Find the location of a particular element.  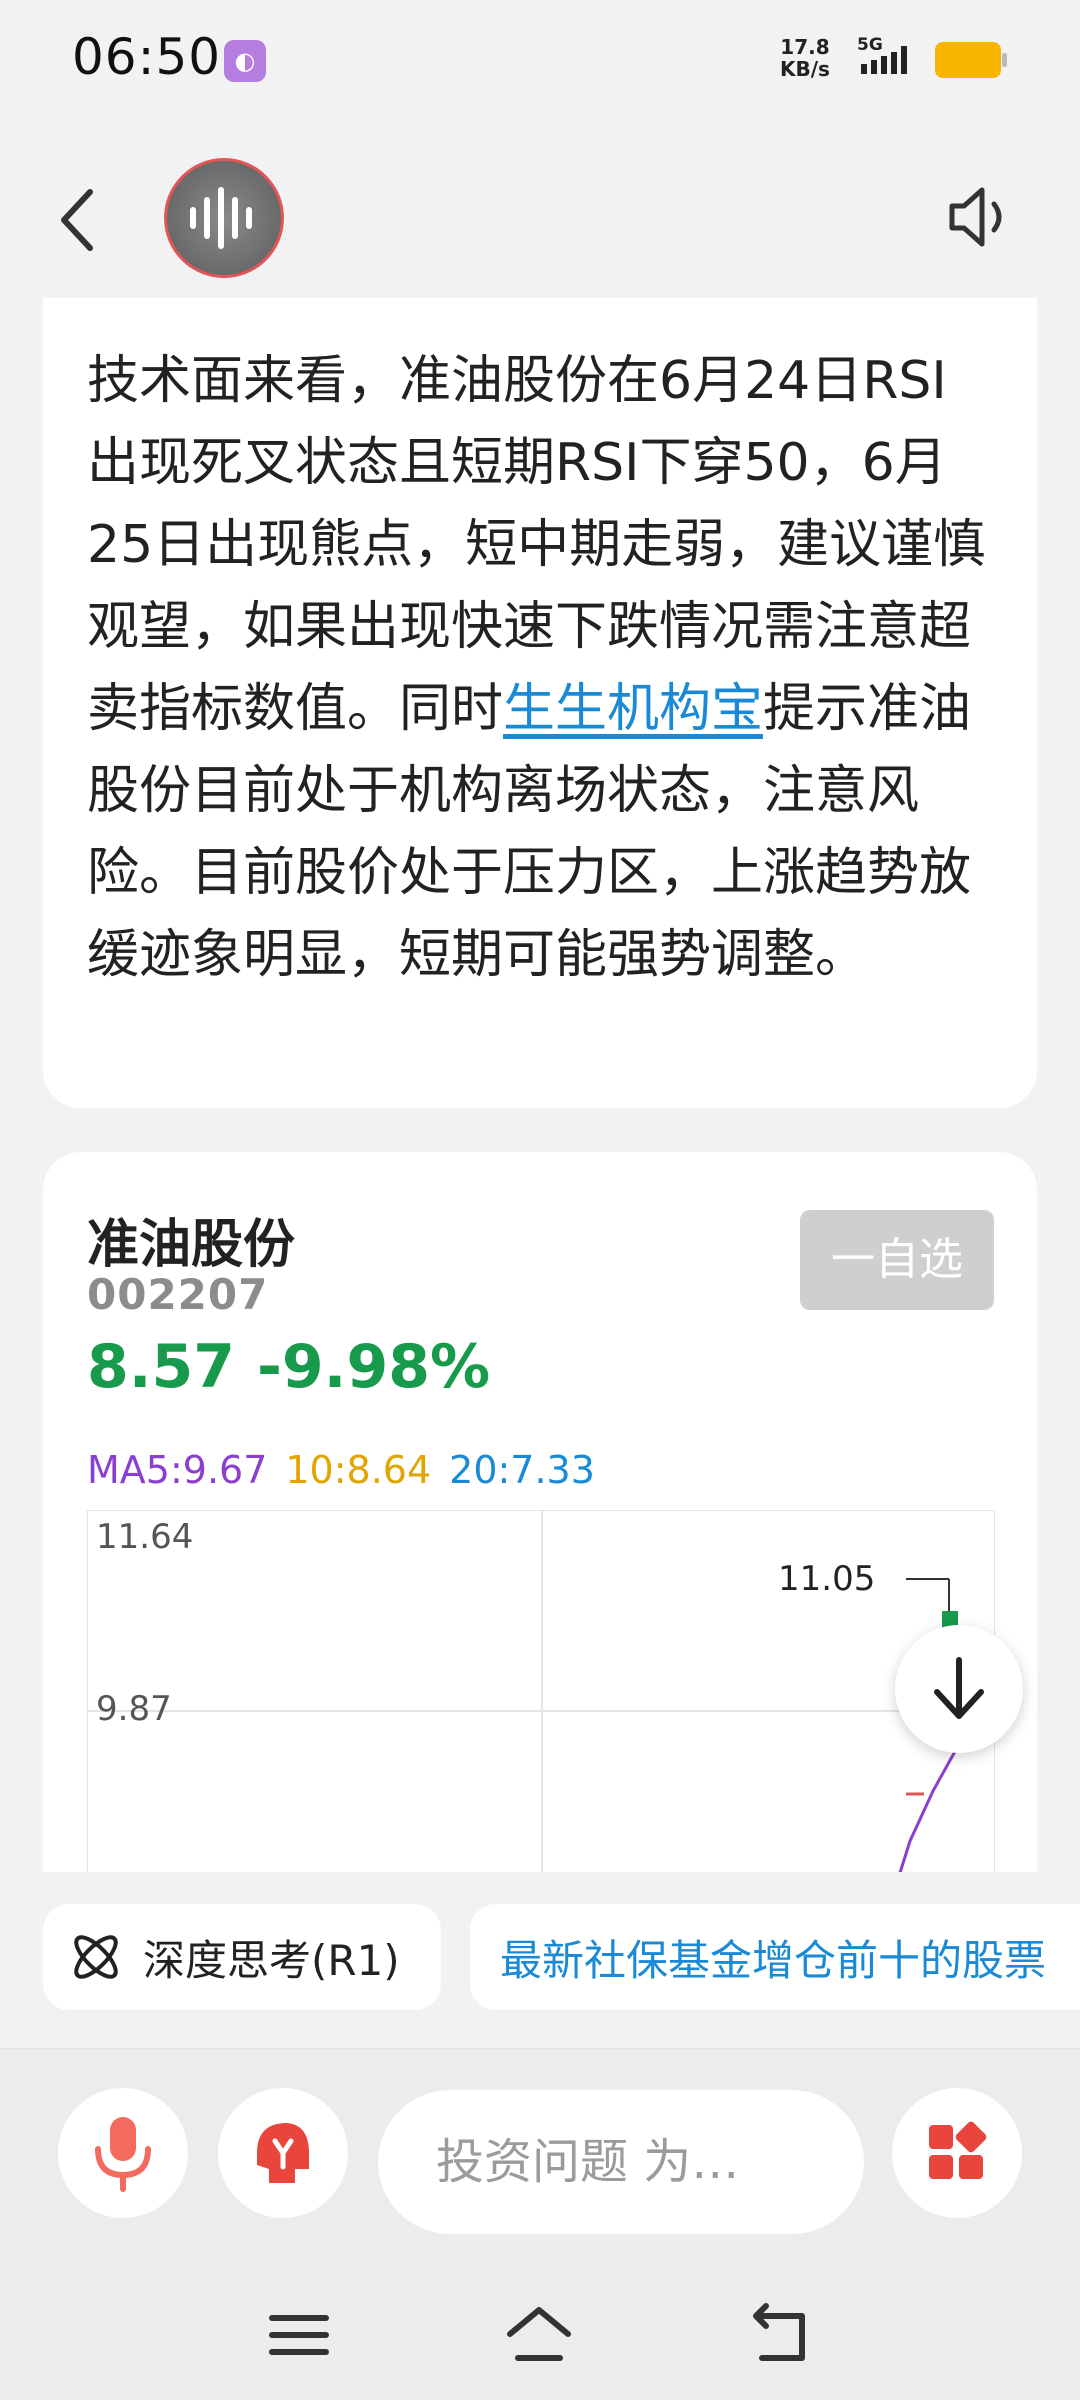

battery-icon is located at coordinates (971, 60).